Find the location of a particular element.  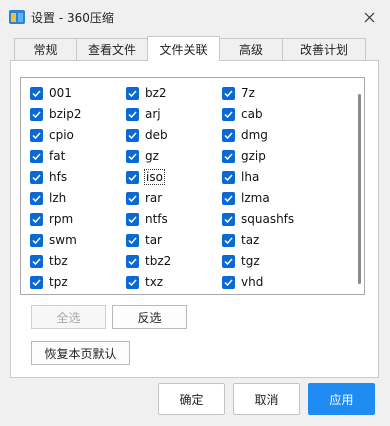

cancel-button: 取消 is located at coordinates (266, 399).